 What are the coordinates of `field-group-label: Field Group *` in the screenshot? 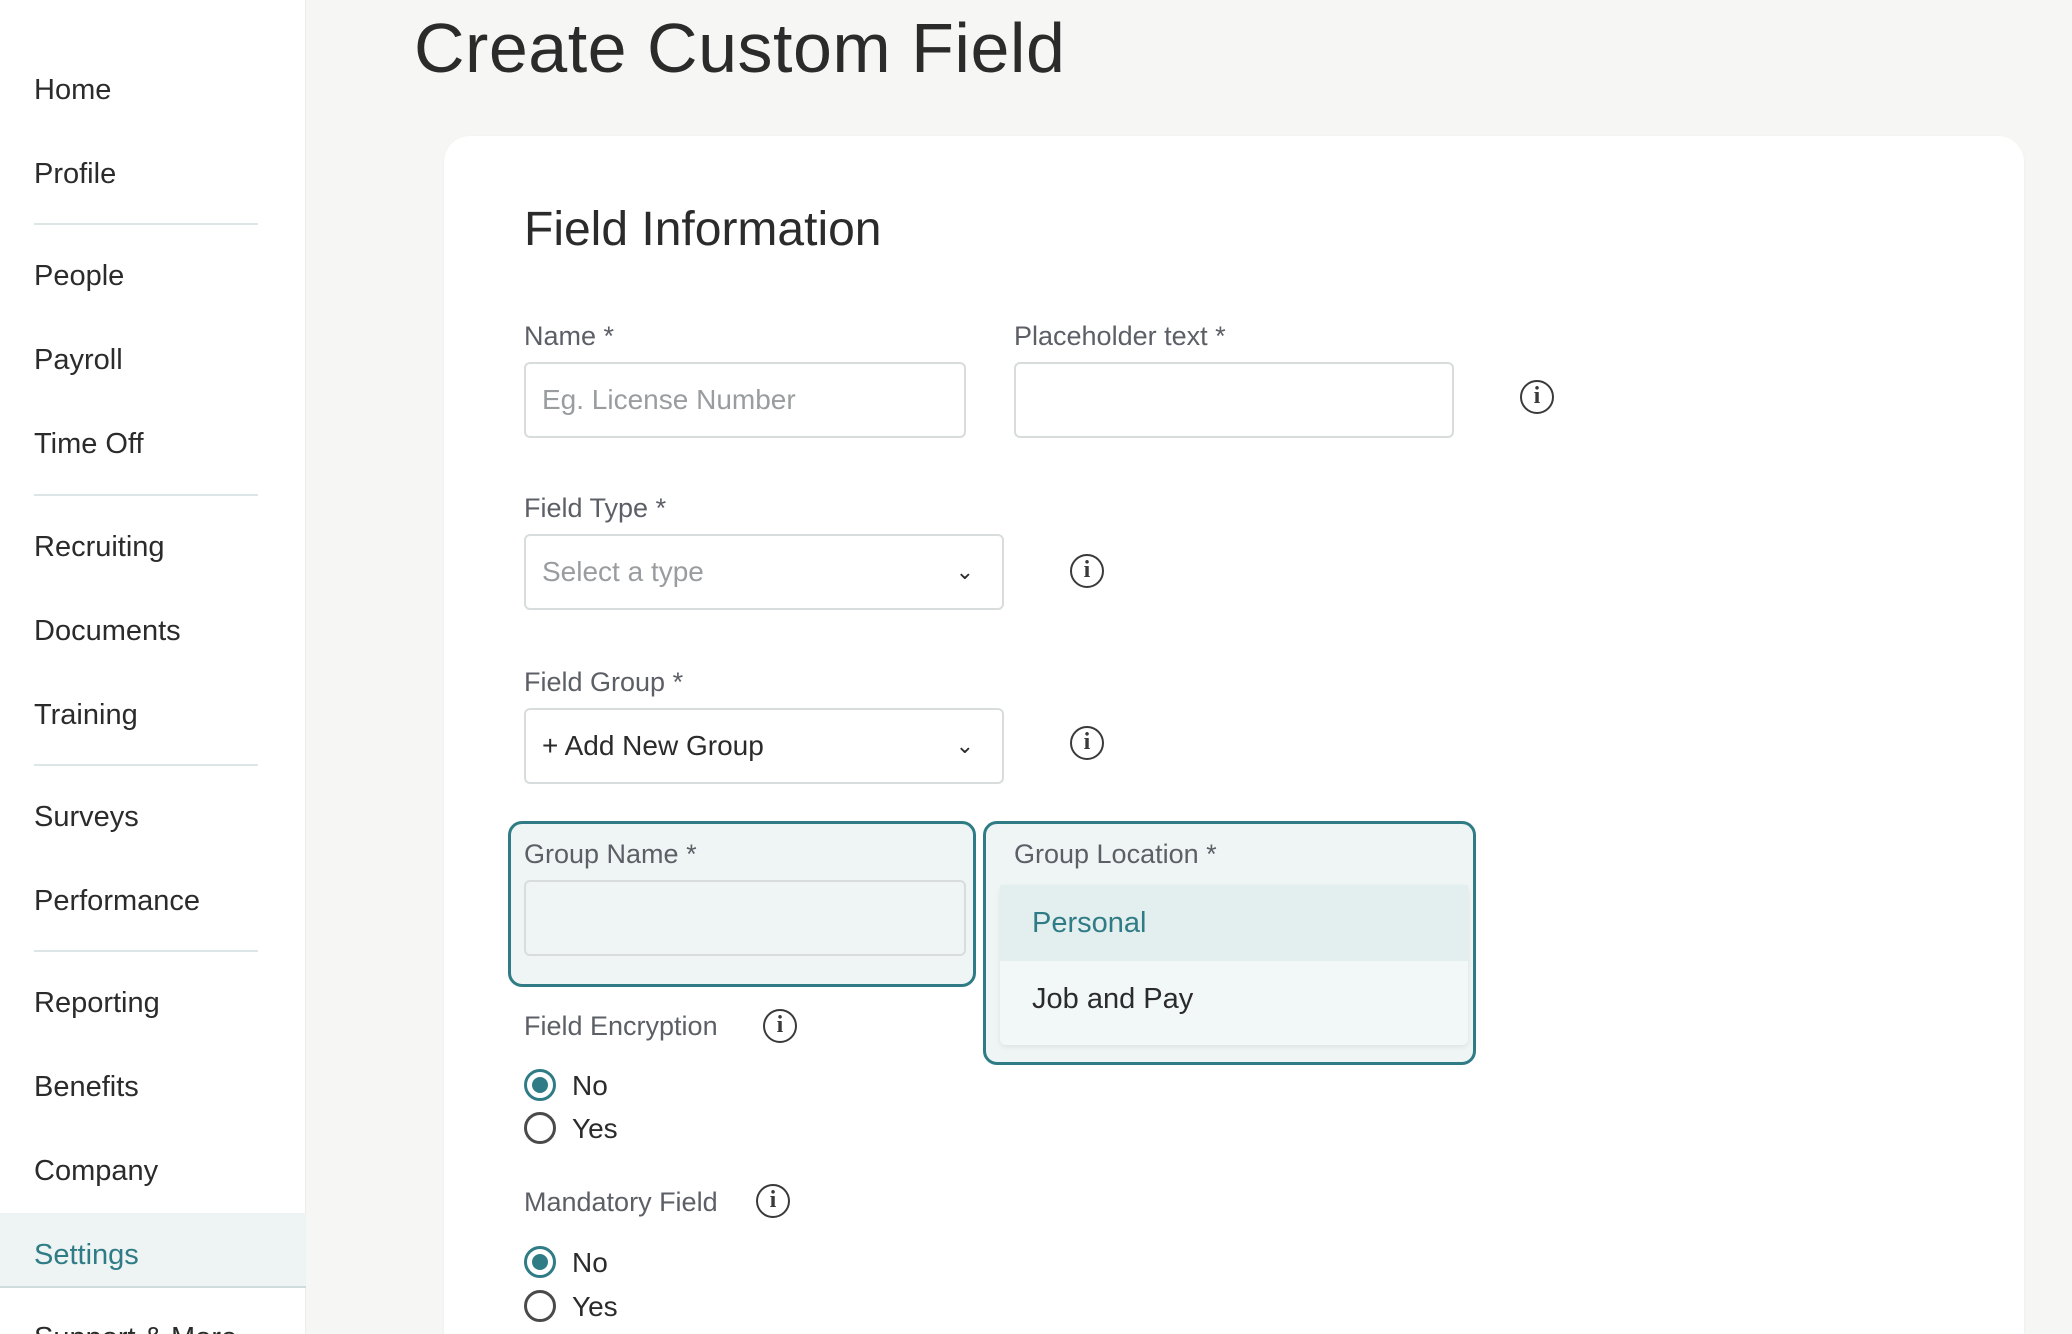 It's located at (604, 682).